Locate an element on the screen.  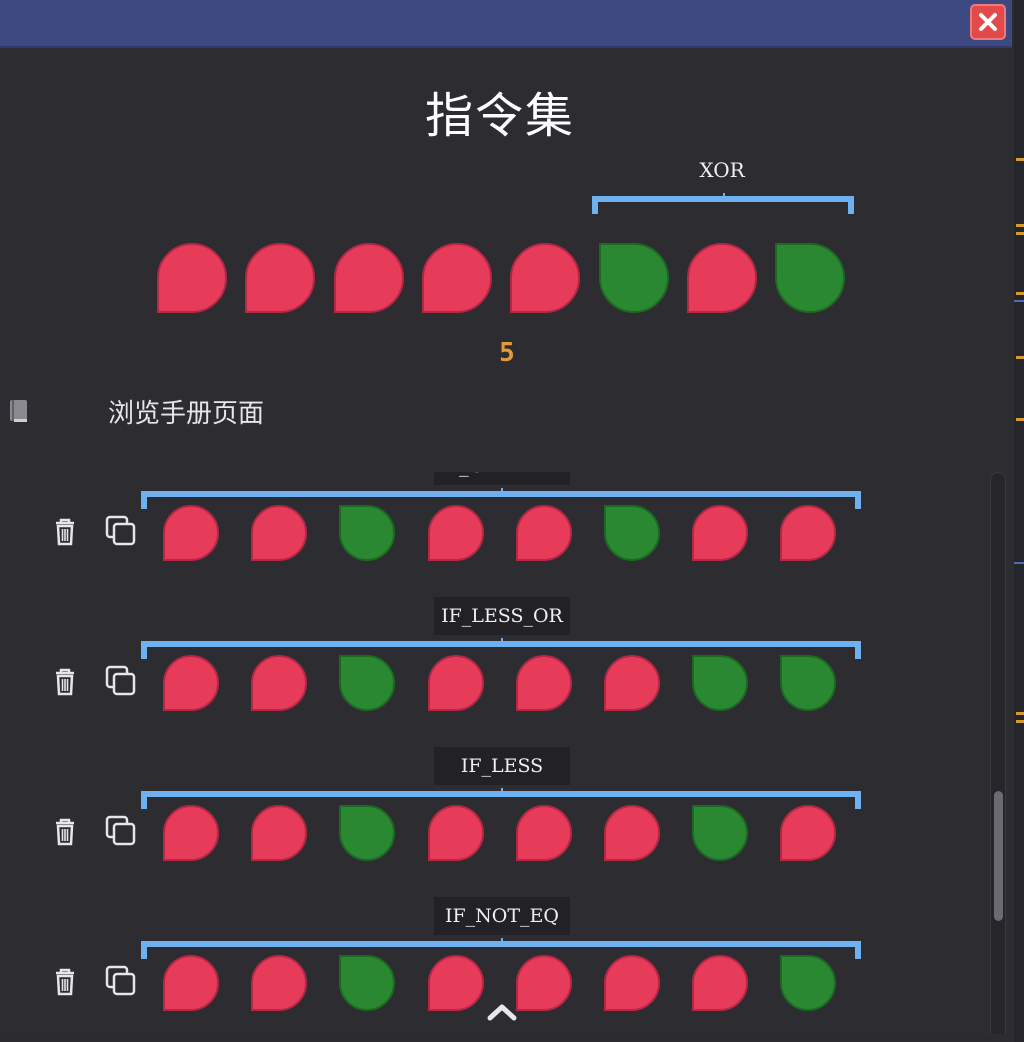
page-title: 指令集 is located at coordinates (499, 116).